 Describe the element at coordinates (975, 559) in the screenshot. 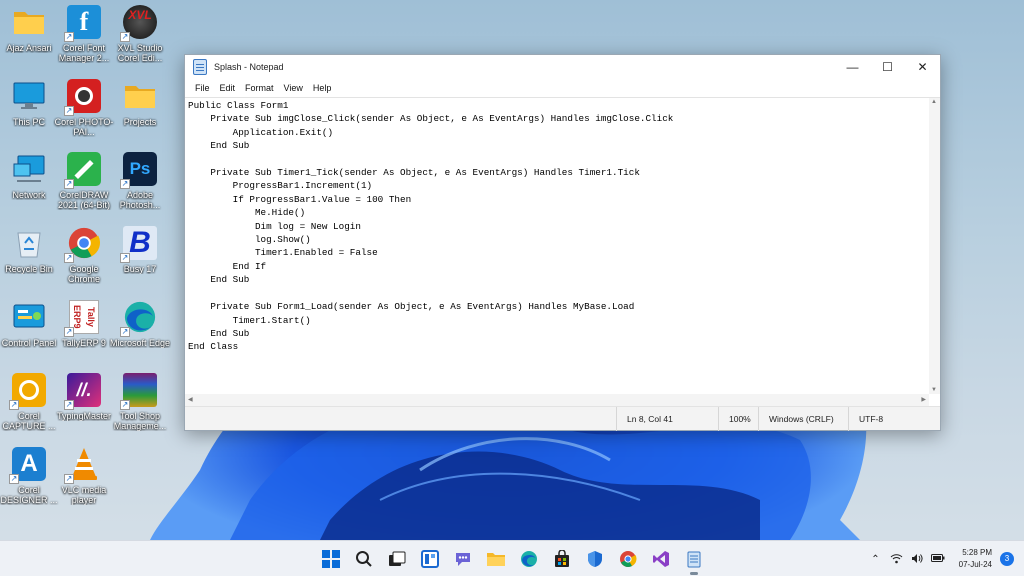

I see `clock: 5:28 PM 07-Jul-24` at that location.